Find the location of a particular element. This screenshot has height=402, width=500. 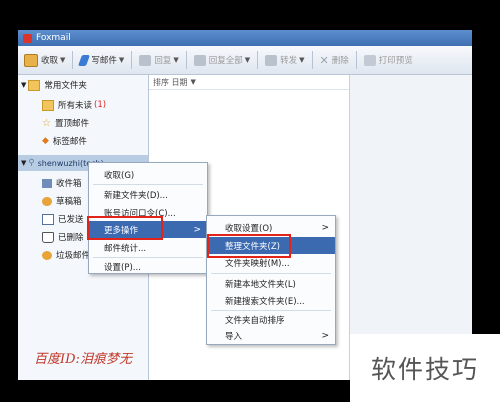

common-folders-label: 常用文件夹 is located at coordinates (65, 86).